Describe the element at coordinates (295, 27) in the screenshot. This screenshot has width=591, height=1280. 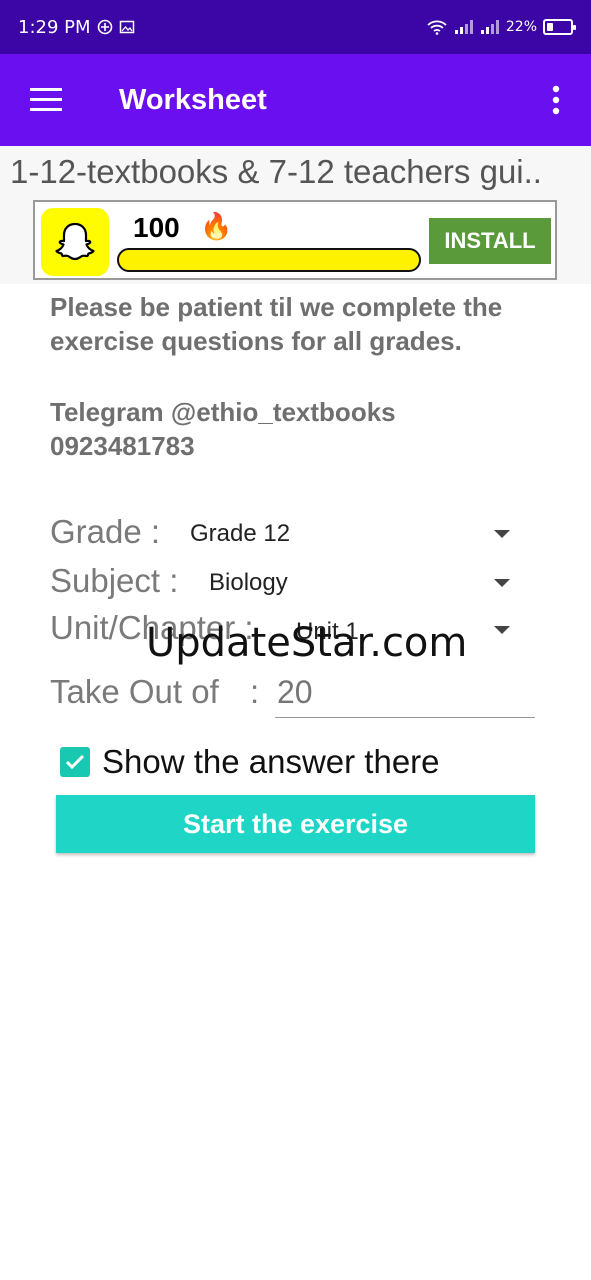
I see `status-bar: 1:29 PM 22%` at that location.